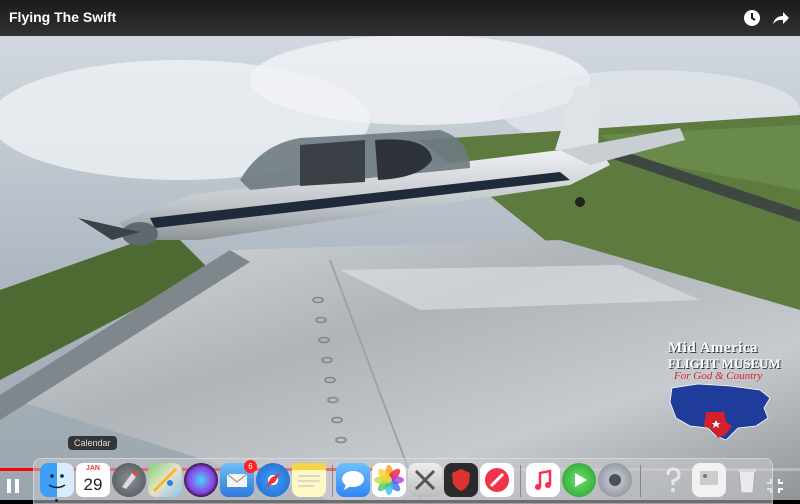 This screenshot has height=504, width=800. I want to click on photos-icon, so click(389, 480).